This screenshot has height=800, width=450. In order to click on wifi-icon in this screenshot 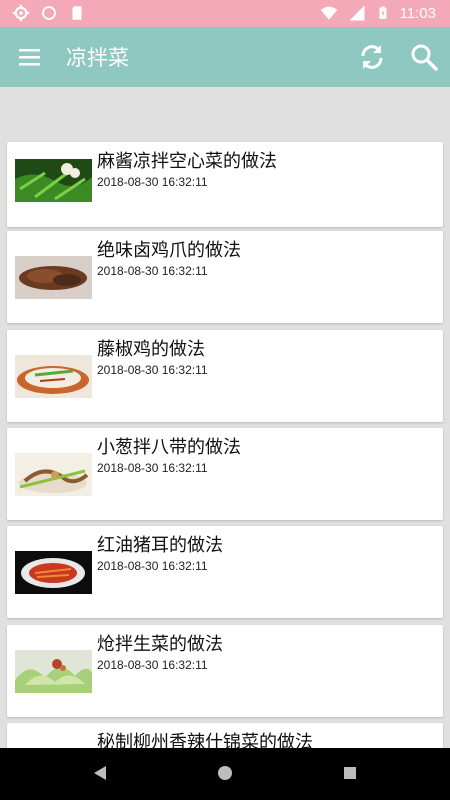, I will do `click(328, 13)`.